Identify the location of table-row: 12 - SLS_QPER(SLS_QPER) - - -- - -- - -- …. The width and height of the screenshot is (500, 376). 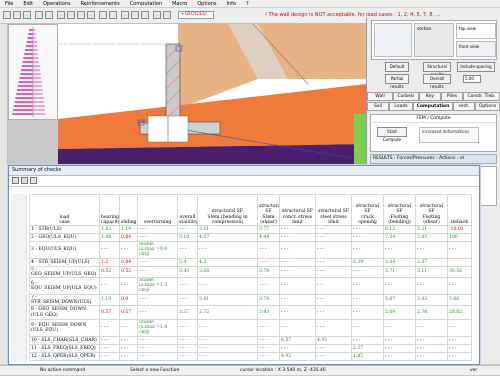
(250, 356).